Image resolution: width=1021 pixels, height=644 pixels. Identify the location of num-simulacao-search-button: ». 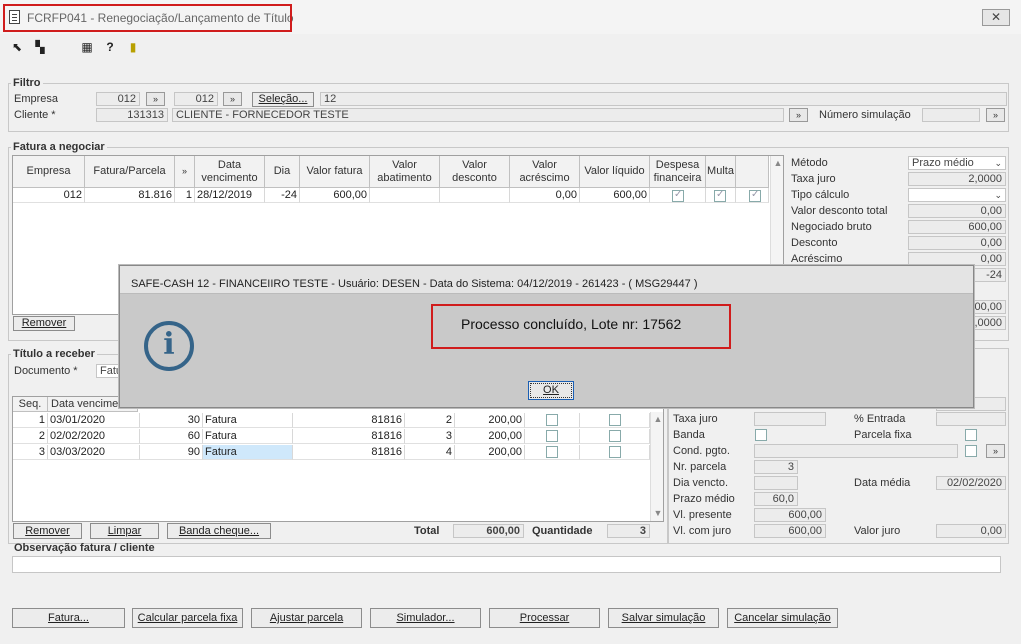
(995, 115).